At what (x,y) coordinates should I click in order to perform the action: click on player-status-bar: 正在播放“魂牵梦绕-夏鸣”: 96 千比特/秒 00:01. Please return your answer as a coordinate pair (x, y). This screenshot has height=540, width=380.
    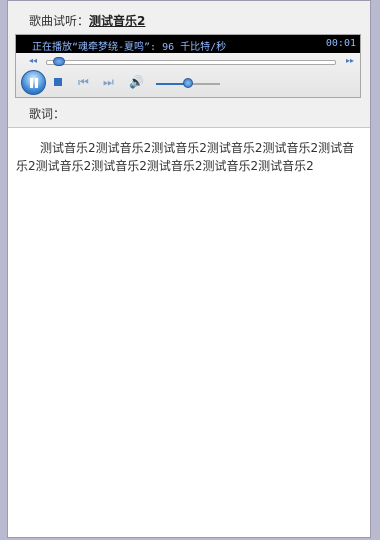
    Looking at the image, I should click on (188, 44).